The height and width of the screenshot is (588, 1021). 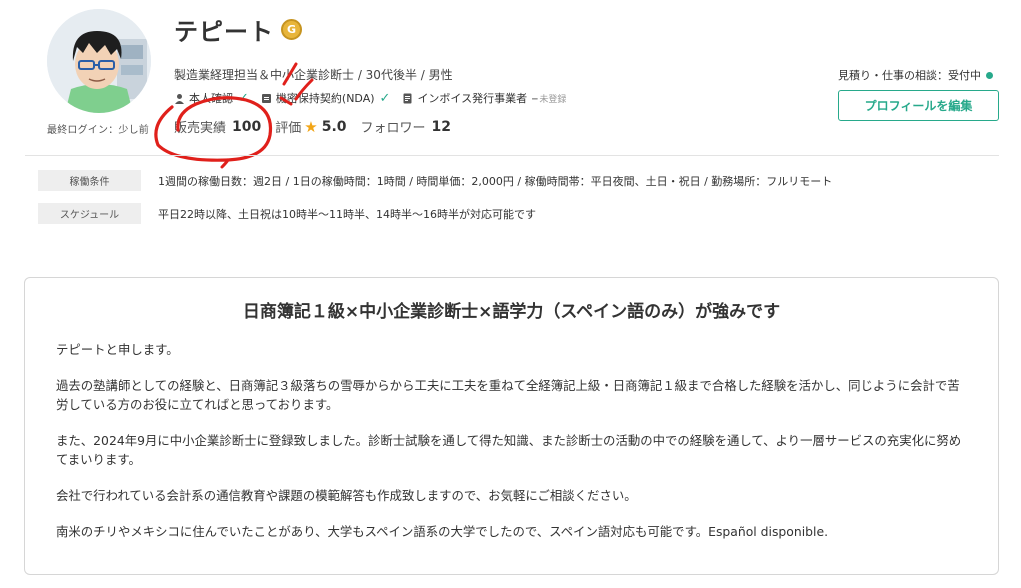 I want to click on unregistered-status: ━ 未登録, so click(x=549, y=99).